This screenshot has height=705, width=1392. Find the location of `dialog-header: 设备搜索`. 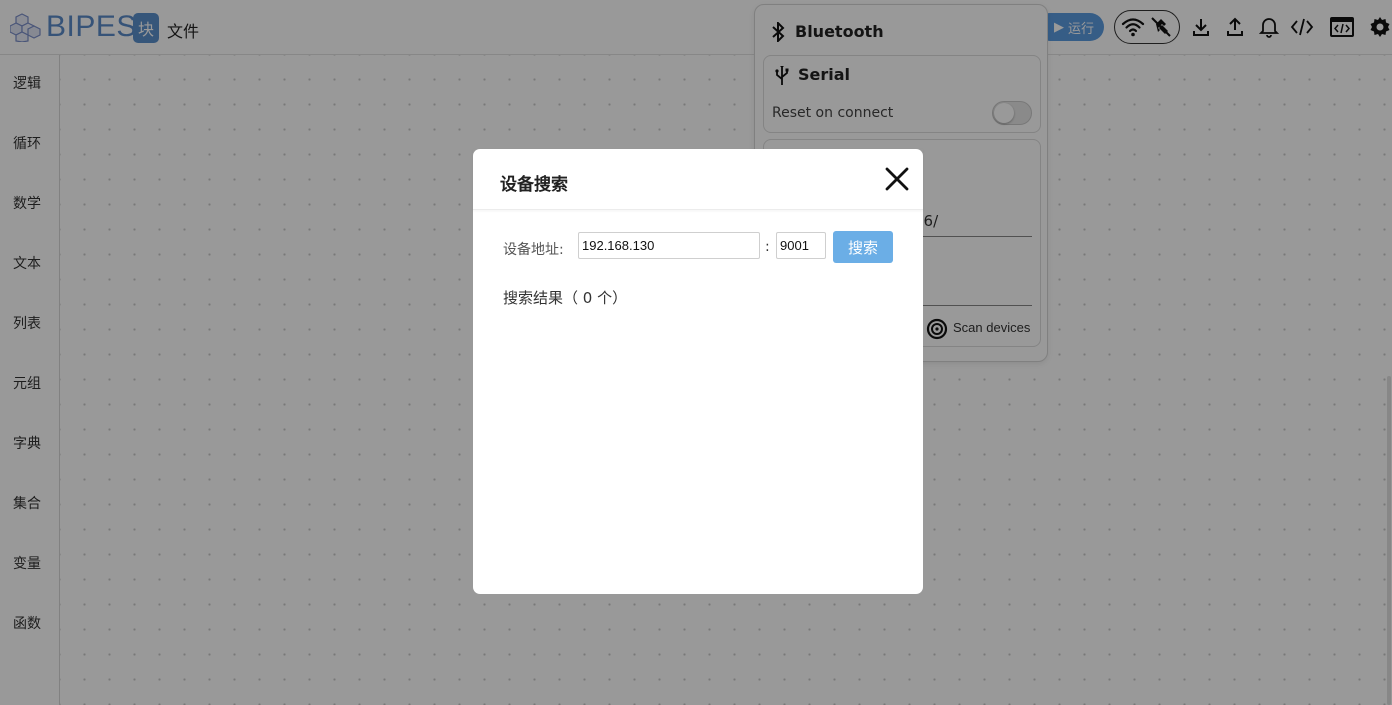

dialog-header: 设备搜索 is located at coordinates (698, 179).